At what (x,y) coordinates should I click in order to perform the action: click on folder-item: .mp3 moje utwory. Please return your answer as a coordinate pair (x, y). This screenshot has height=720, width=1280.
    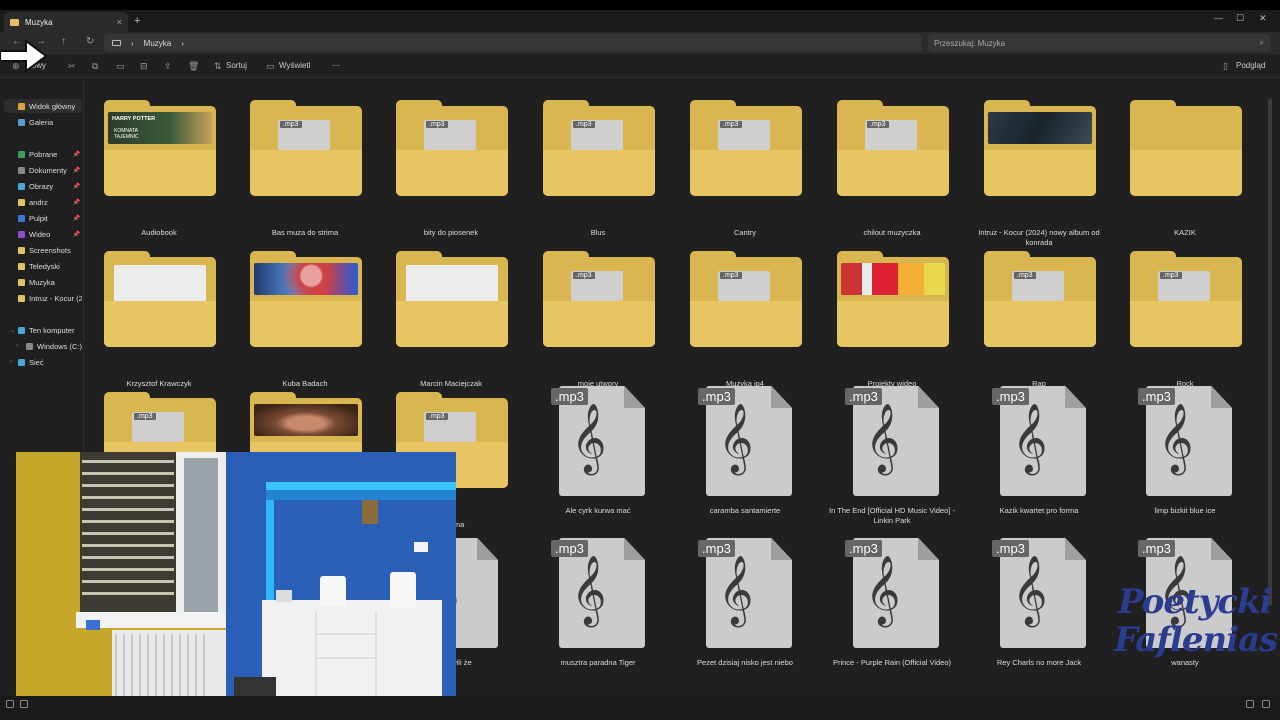
    Looking at the image, I should click on (598, 313).